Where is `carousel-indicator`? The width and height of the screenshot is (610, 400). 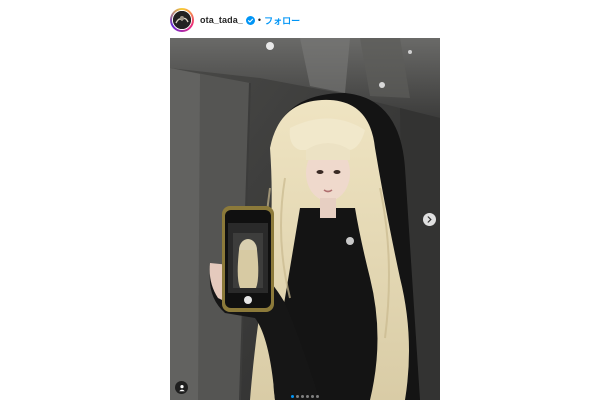
carousel-indicator is located at coordinates (305, 396).